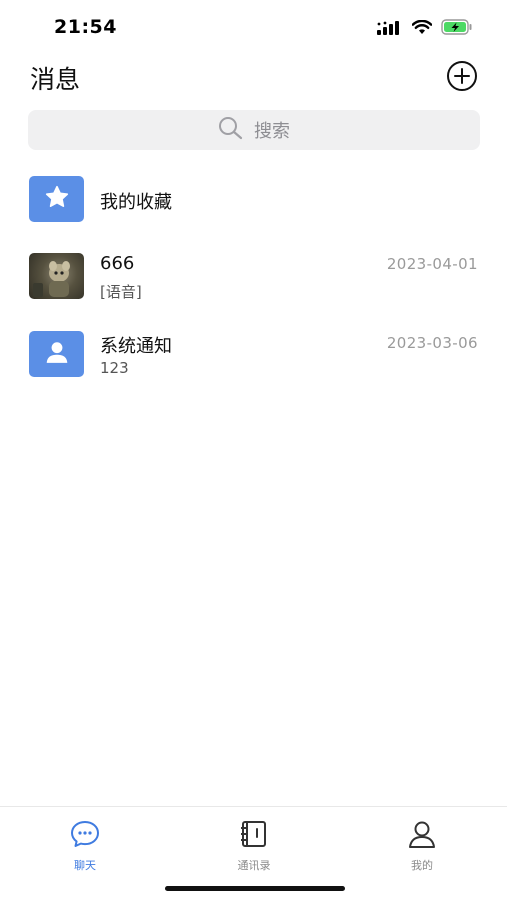 The image size is (507, 900). I want to click on person-icon, so click(57, 354).